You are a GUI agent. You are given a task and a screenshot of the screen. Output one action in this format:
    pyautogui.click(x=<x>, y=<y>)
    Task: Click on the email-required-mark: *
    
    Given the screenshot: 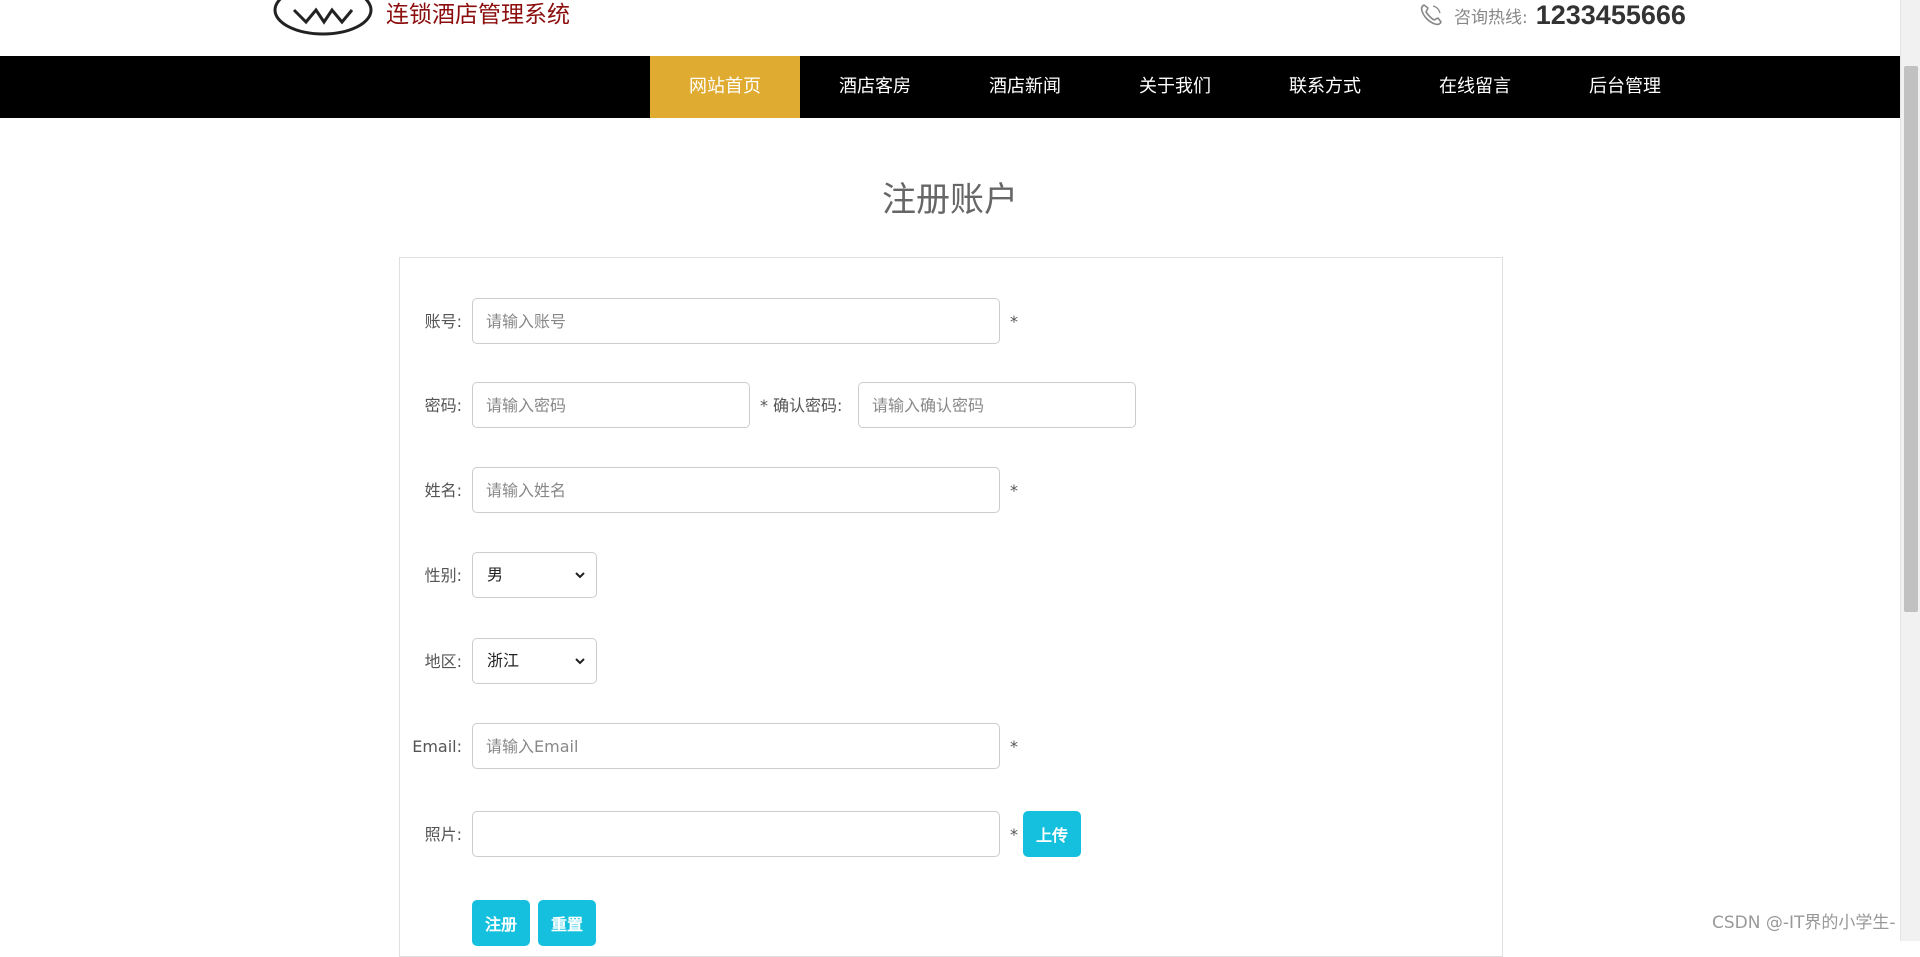 What is the action you would take?
    pyautogui.click(x=1014, y=746)
    